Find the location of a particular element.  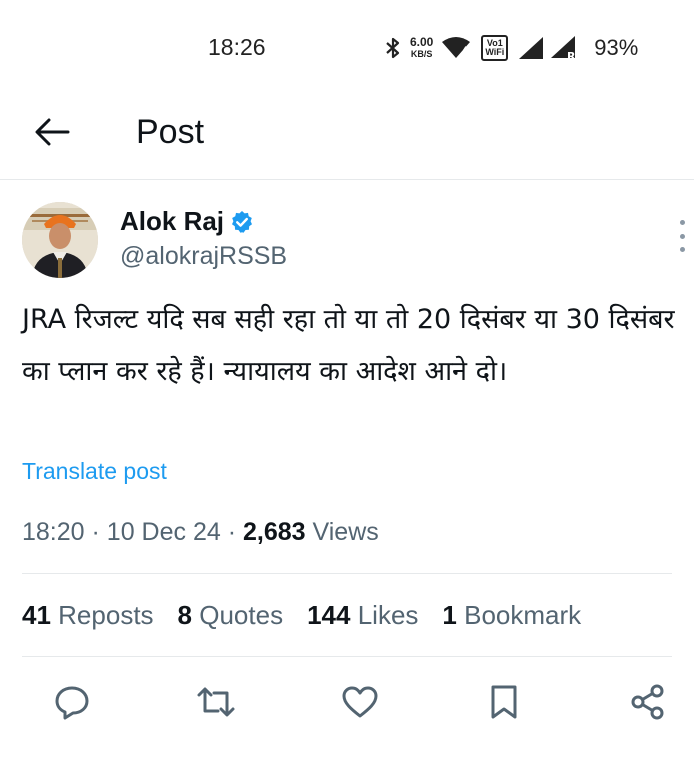

share-button is located at coordinates (648, 702).